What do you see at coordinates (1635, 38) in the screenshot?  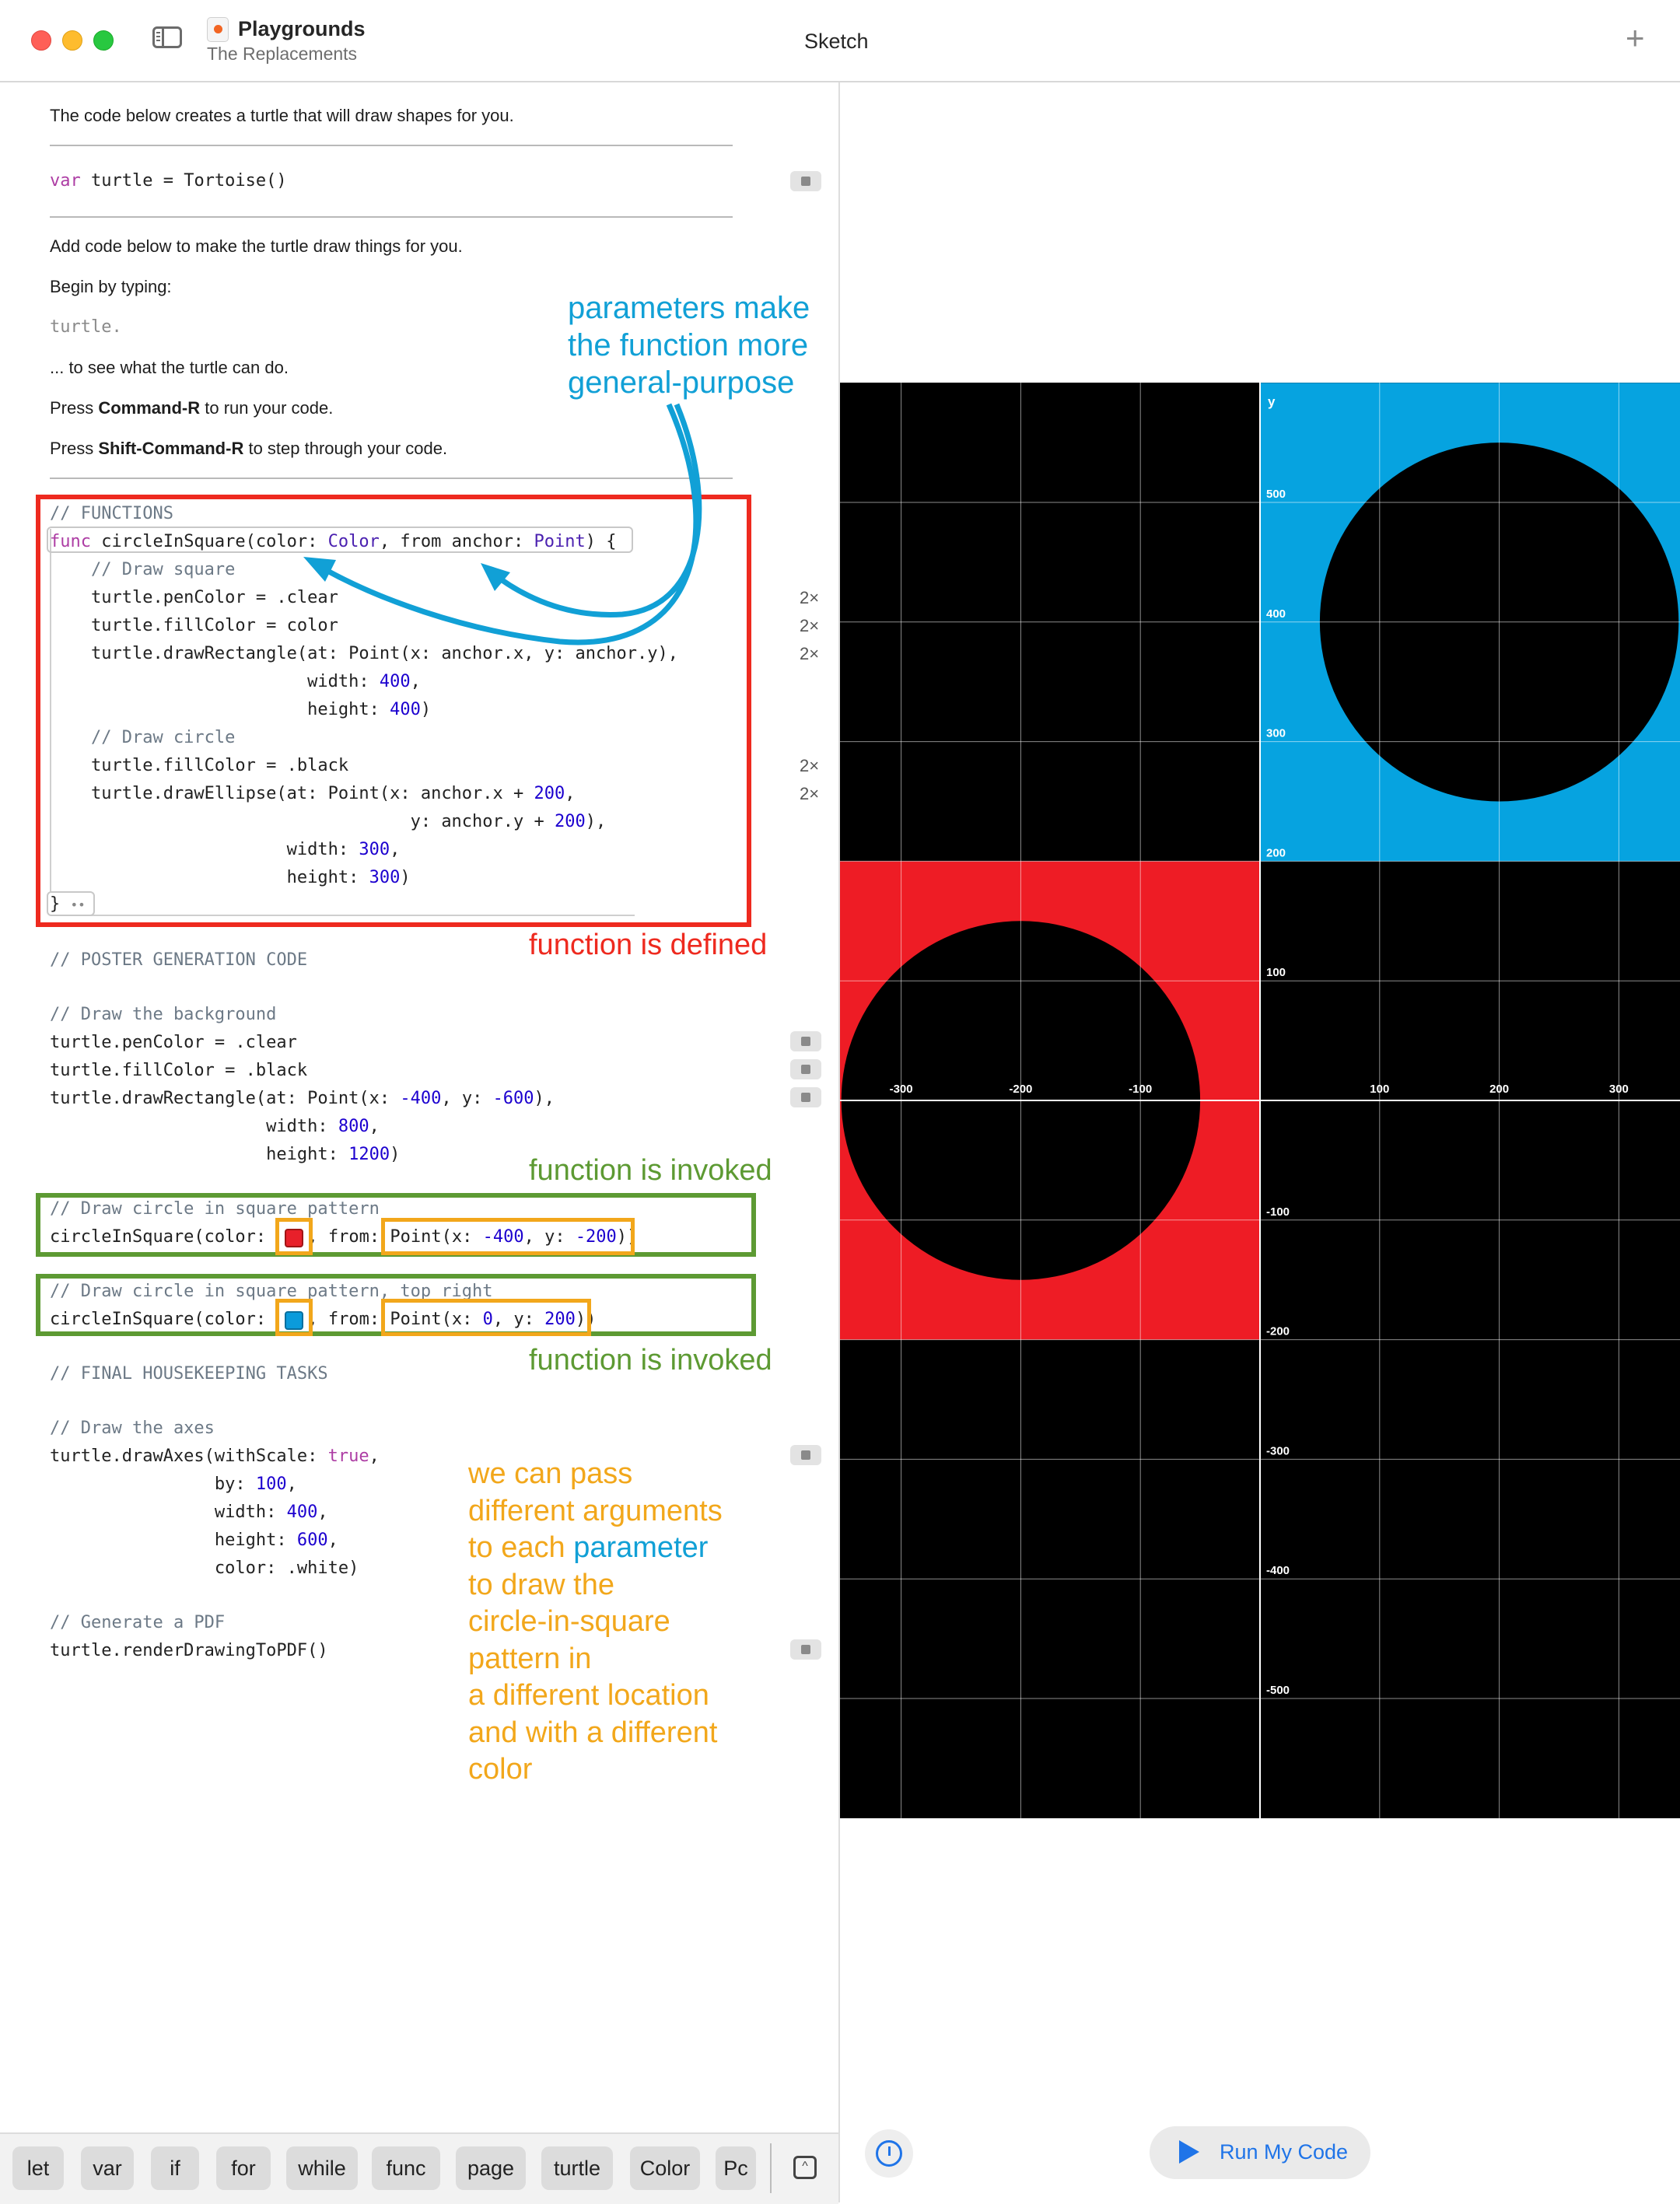 I see `add-icon: +` at bounding box center [1635, 38].